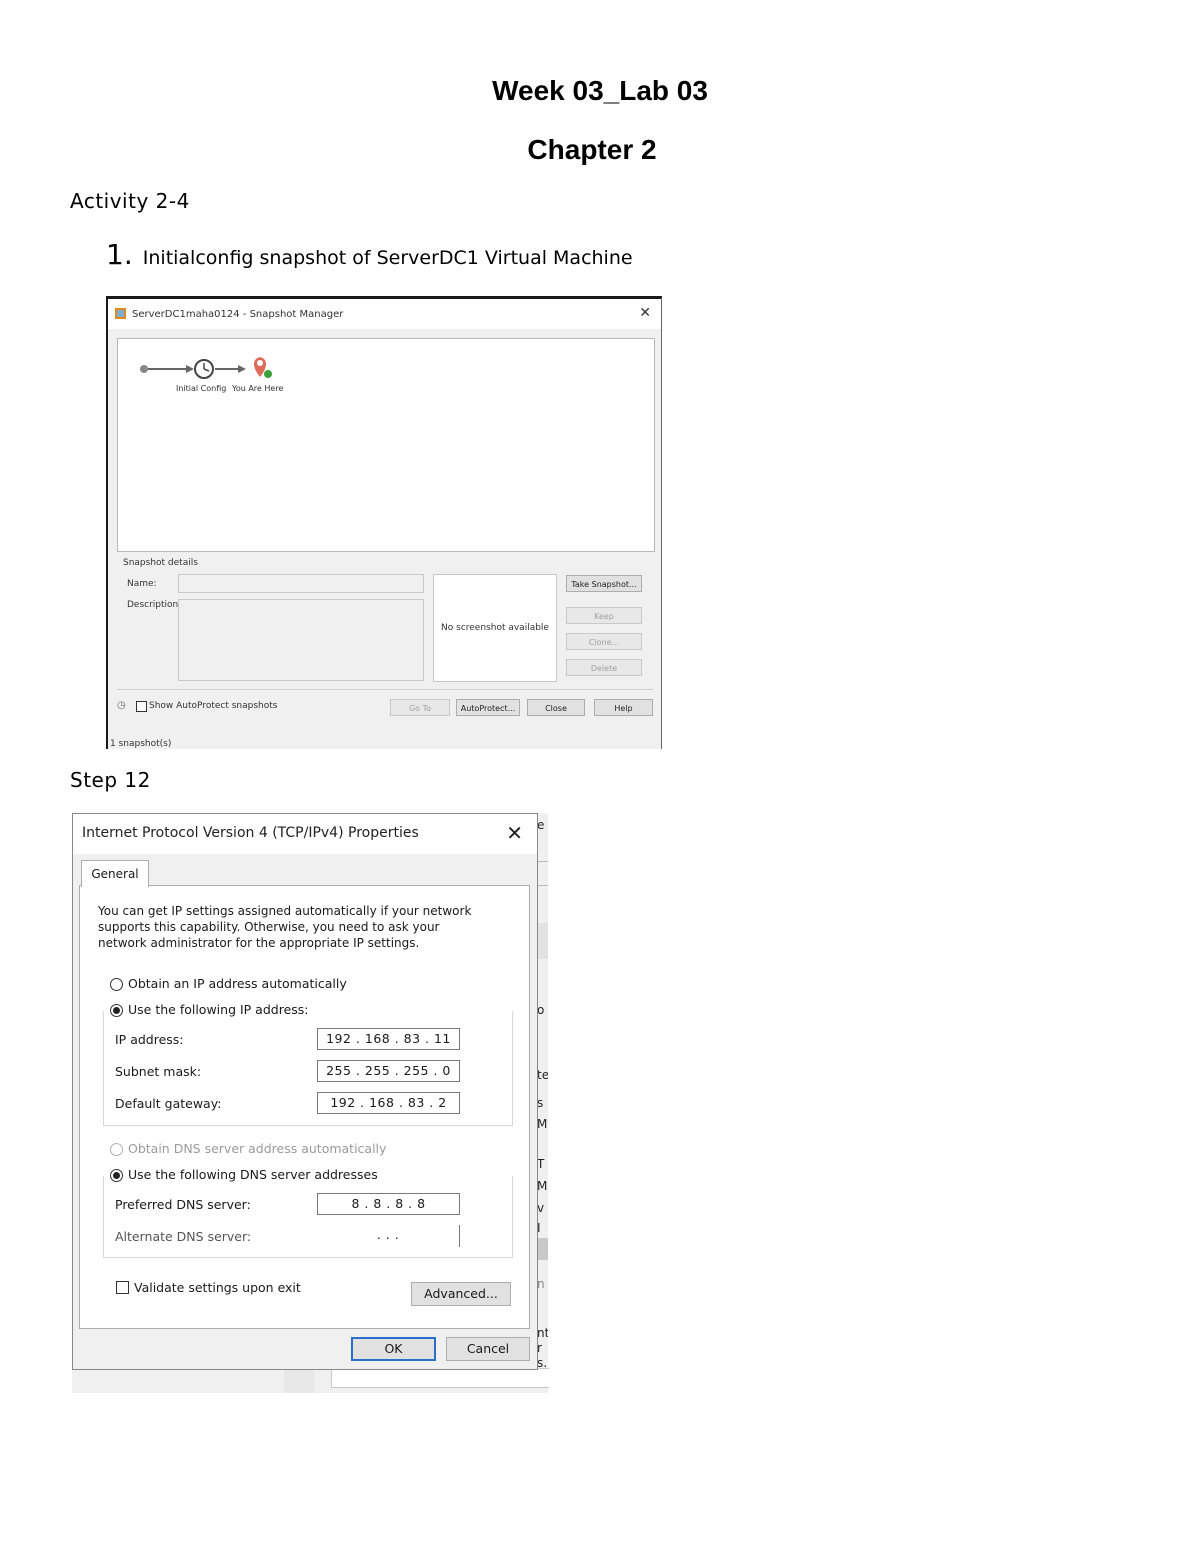  What do you see at coordinates (116, 1175) in the screenshot?
I see `use-following-dns-radio` at bounding box center [116, 1175].